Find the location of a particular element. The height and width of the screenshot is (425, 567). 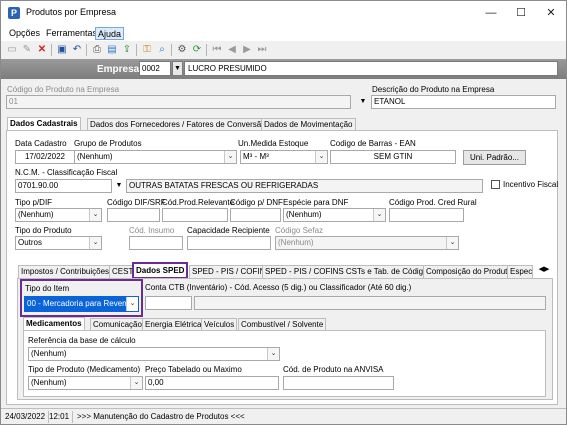

ncm-field: 0701.90.00 is located at coordinates (63, 186).